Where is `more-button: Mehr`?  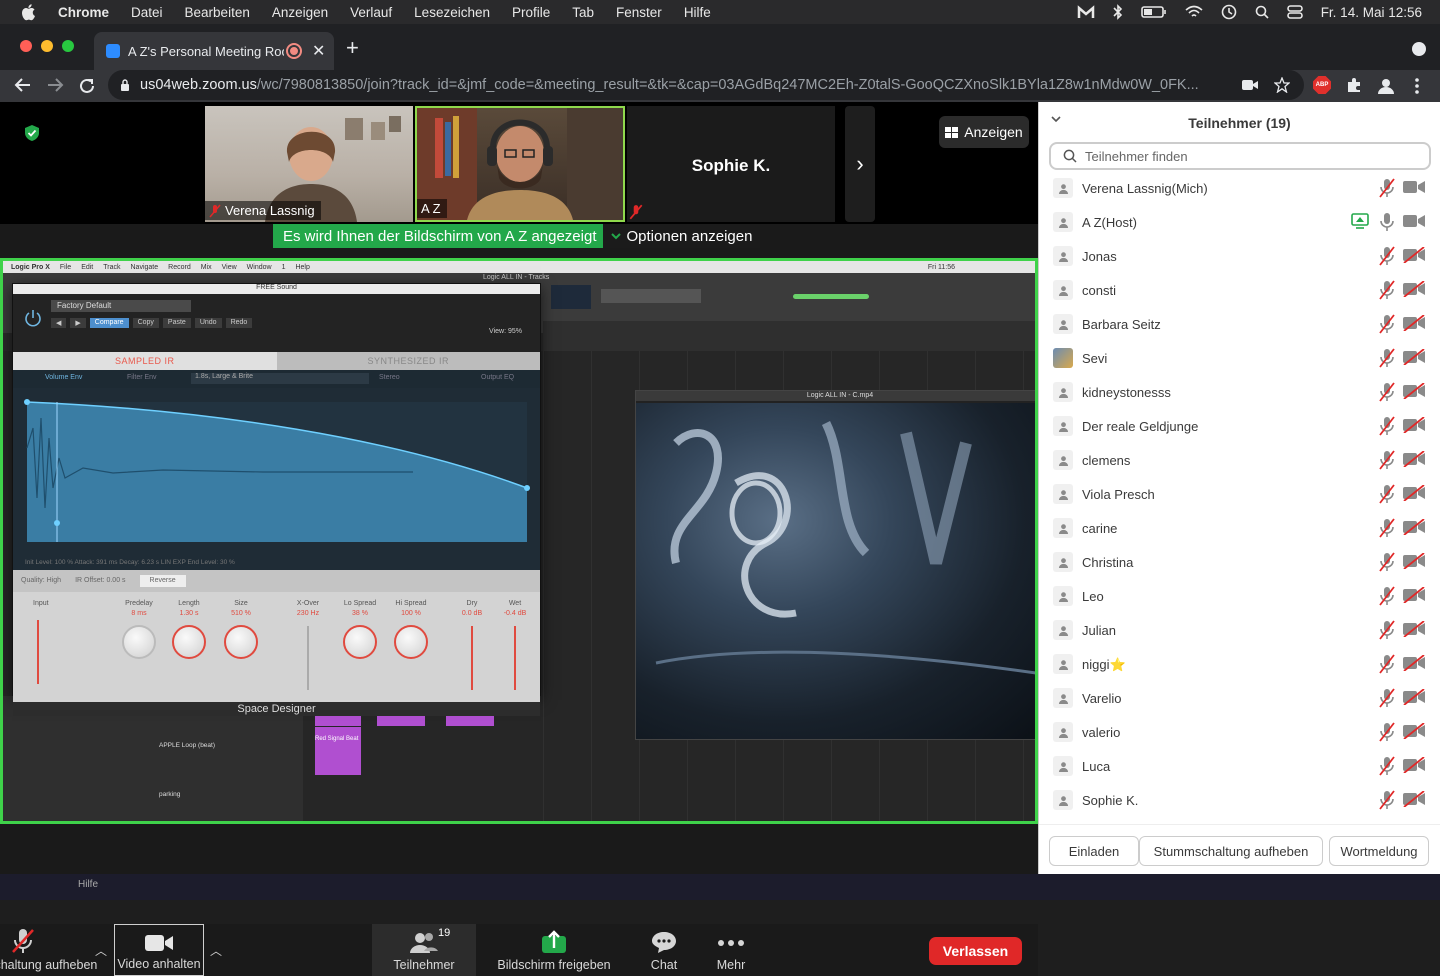
more-button: Mehr is located at coordinates (731, 950).